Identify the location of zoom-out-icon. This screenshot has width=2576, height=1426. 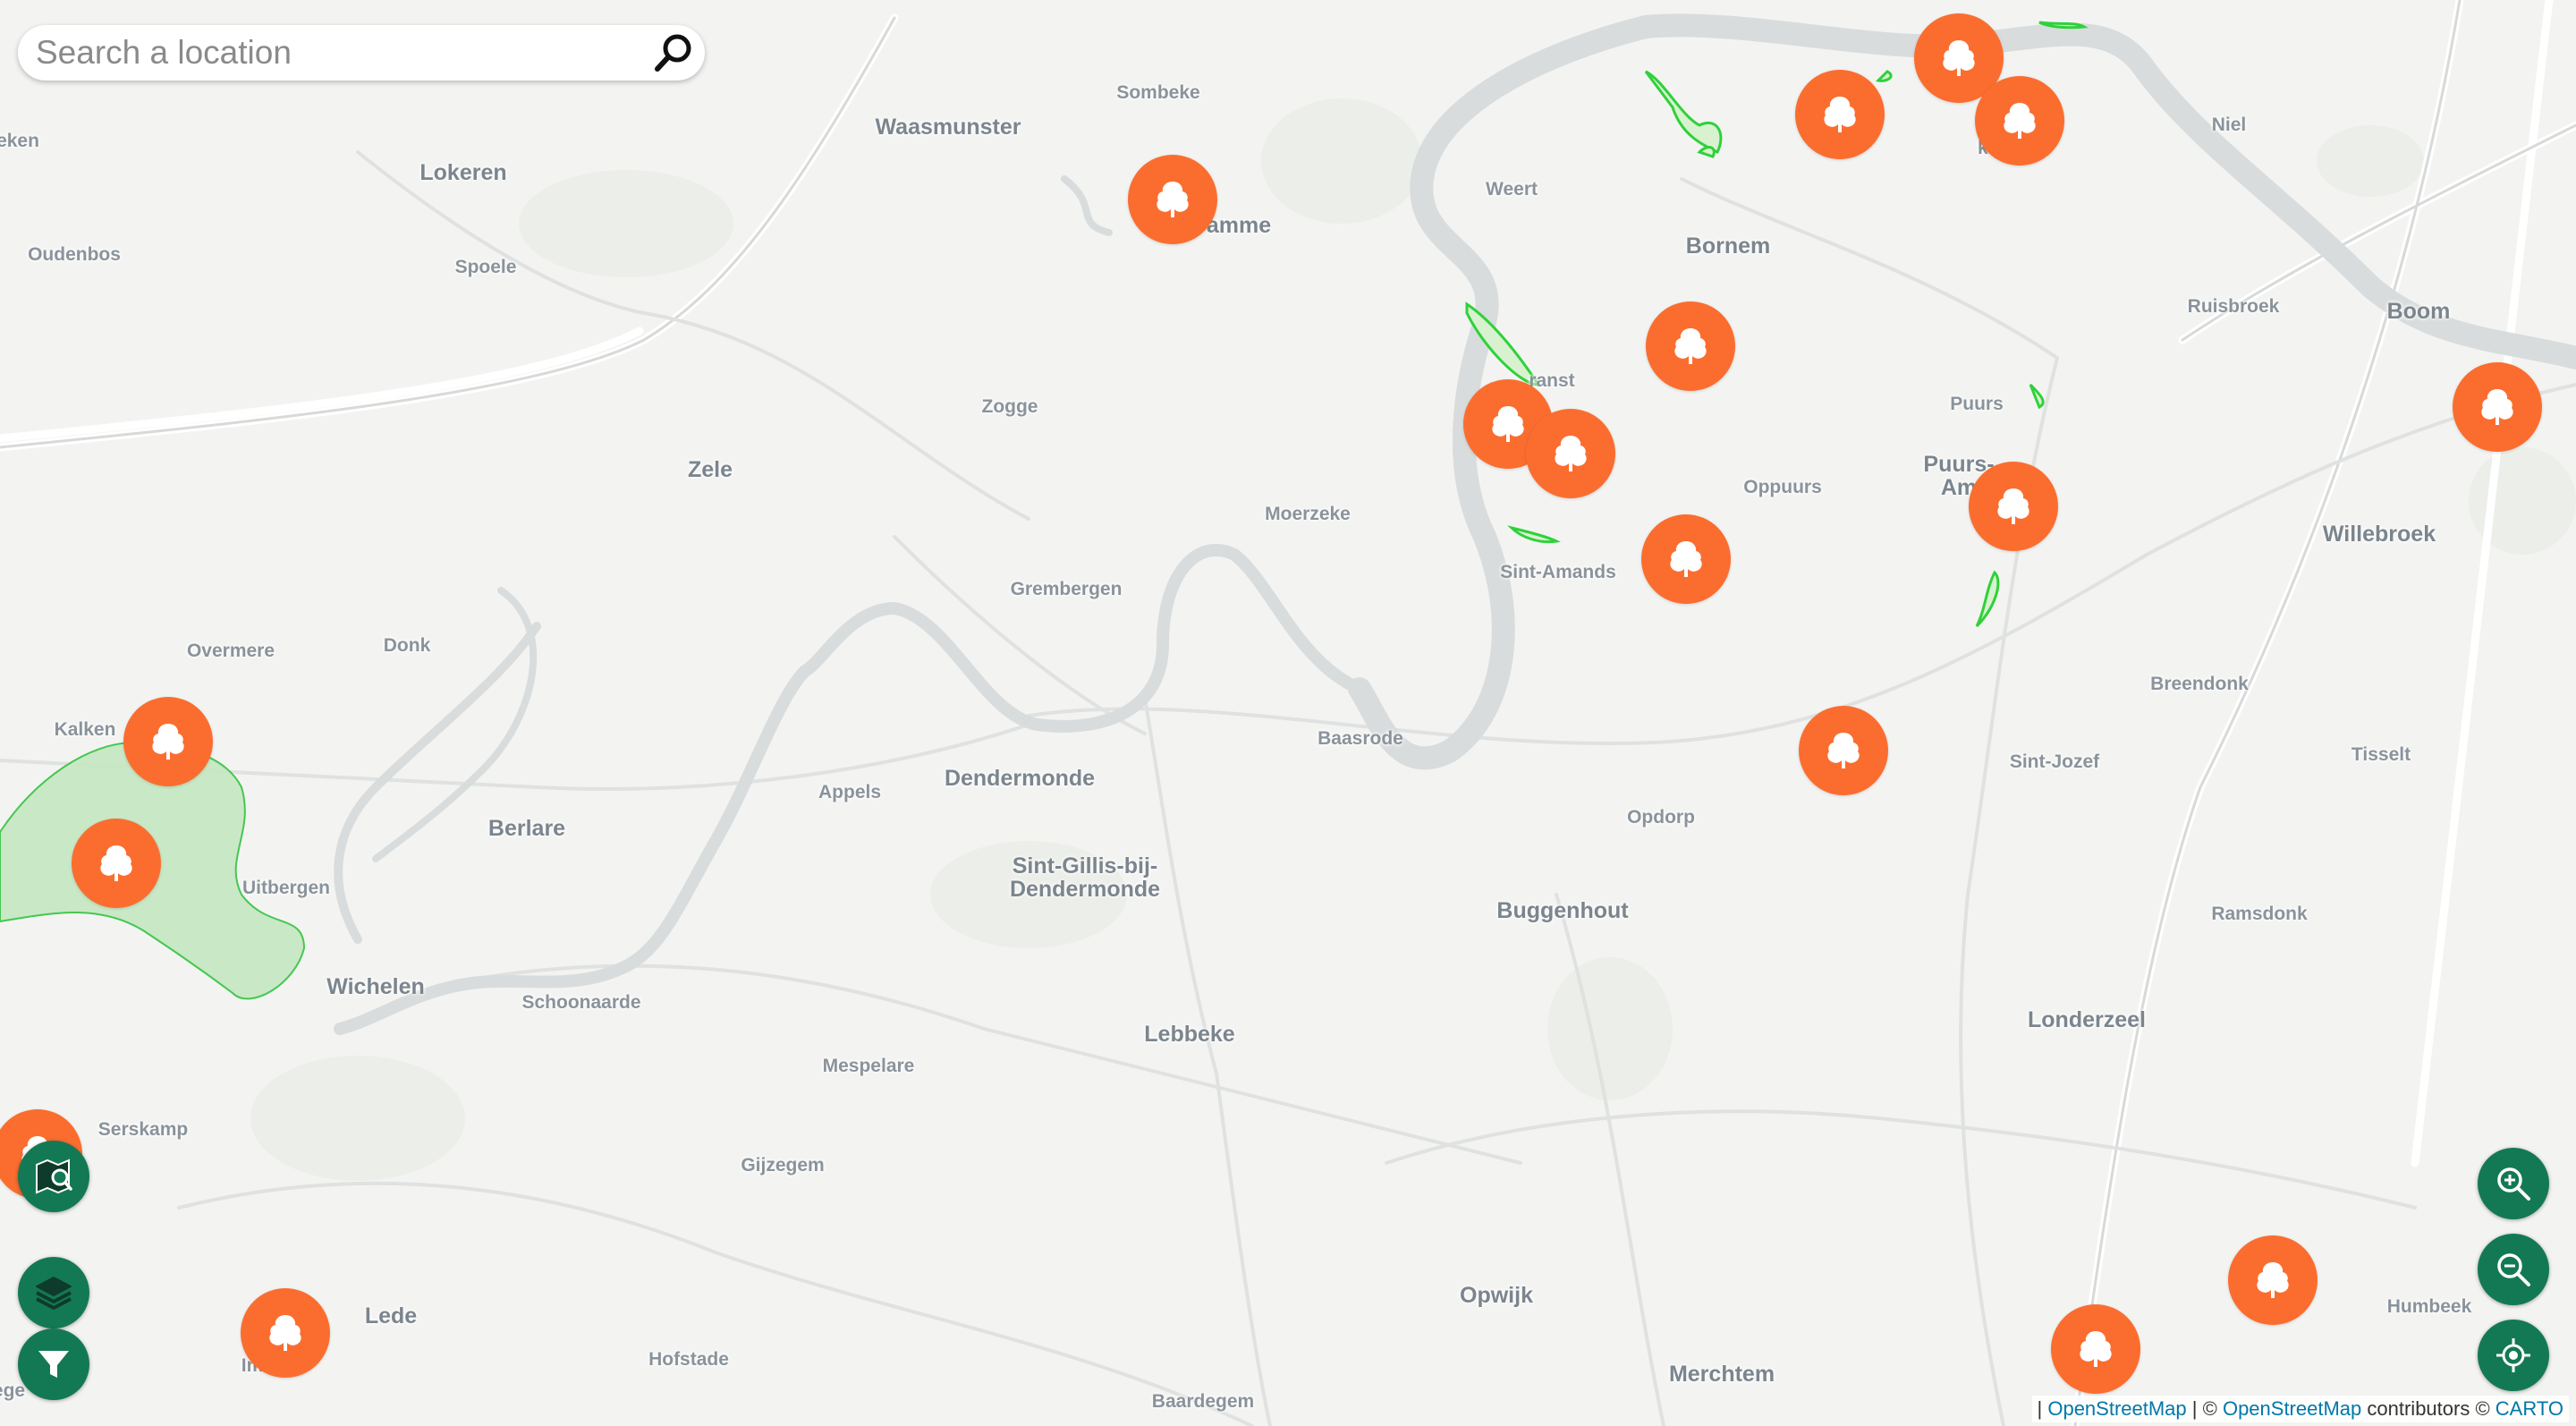
(2513, 1269).